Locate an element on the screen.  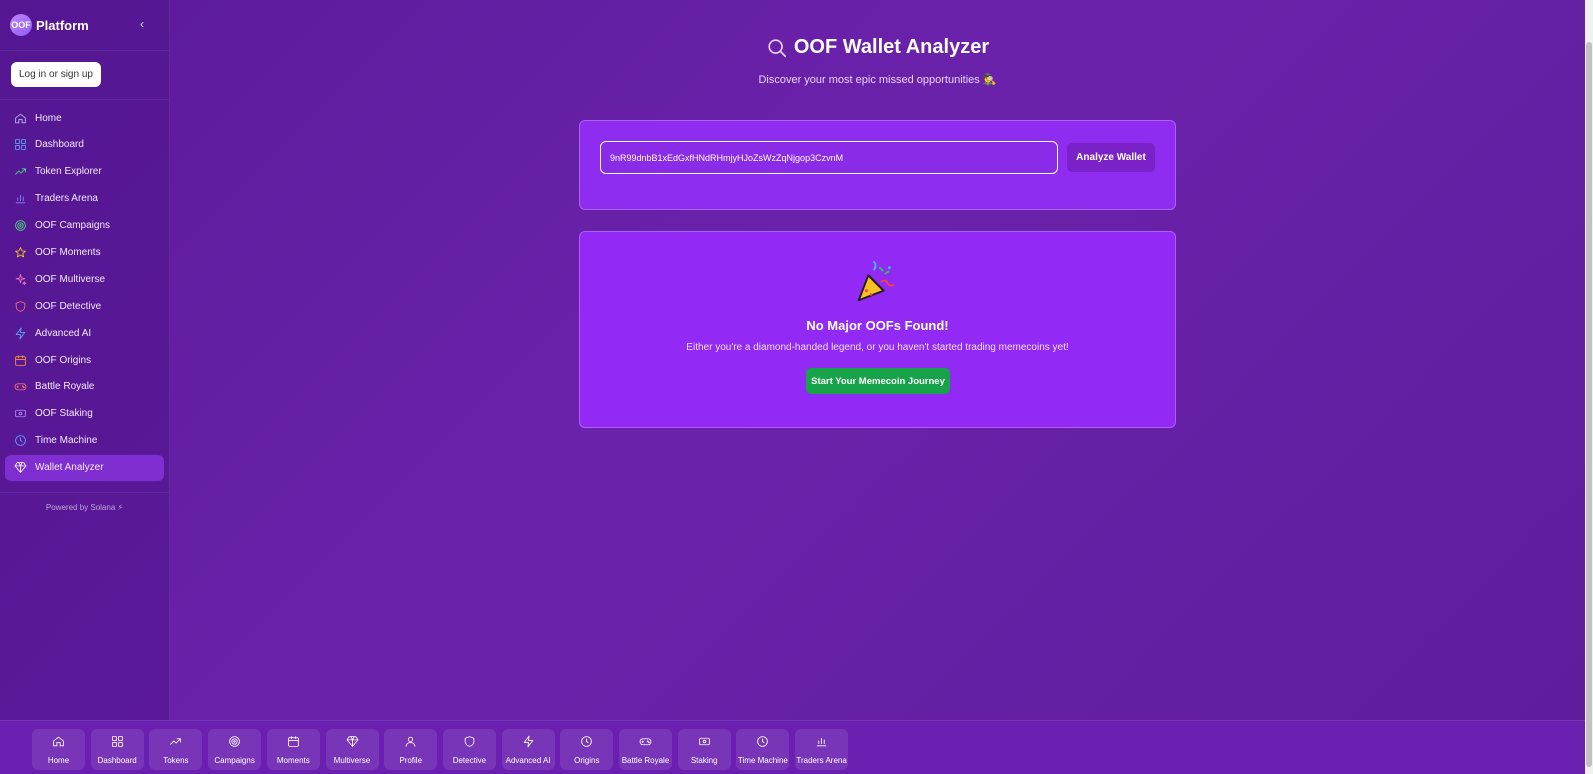
bottom-nav-detective: Detective is located at coordinates (469, 749).